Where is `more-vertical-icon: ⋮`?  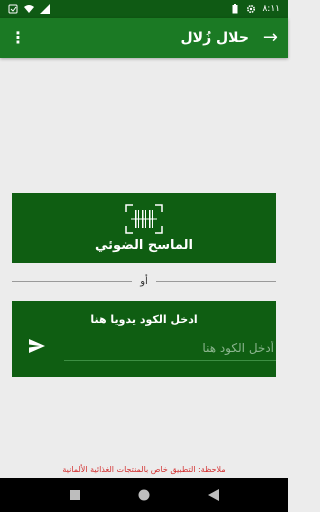
more-vertical-icon: ⋮ is located at coordinates (18, 38).